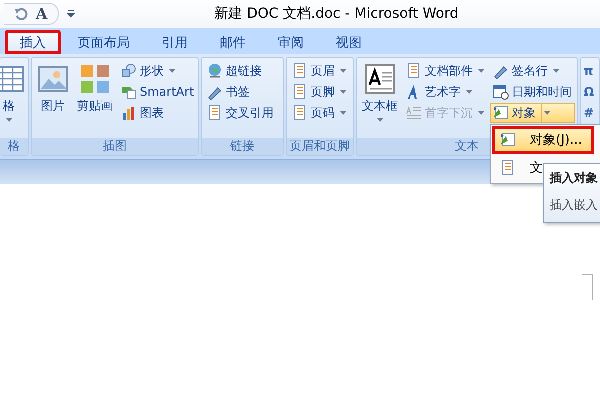  What do you see at coordinates (242, 146) in the screenshot?
I see `group-label: 链接` at bounding box center [242, 146].